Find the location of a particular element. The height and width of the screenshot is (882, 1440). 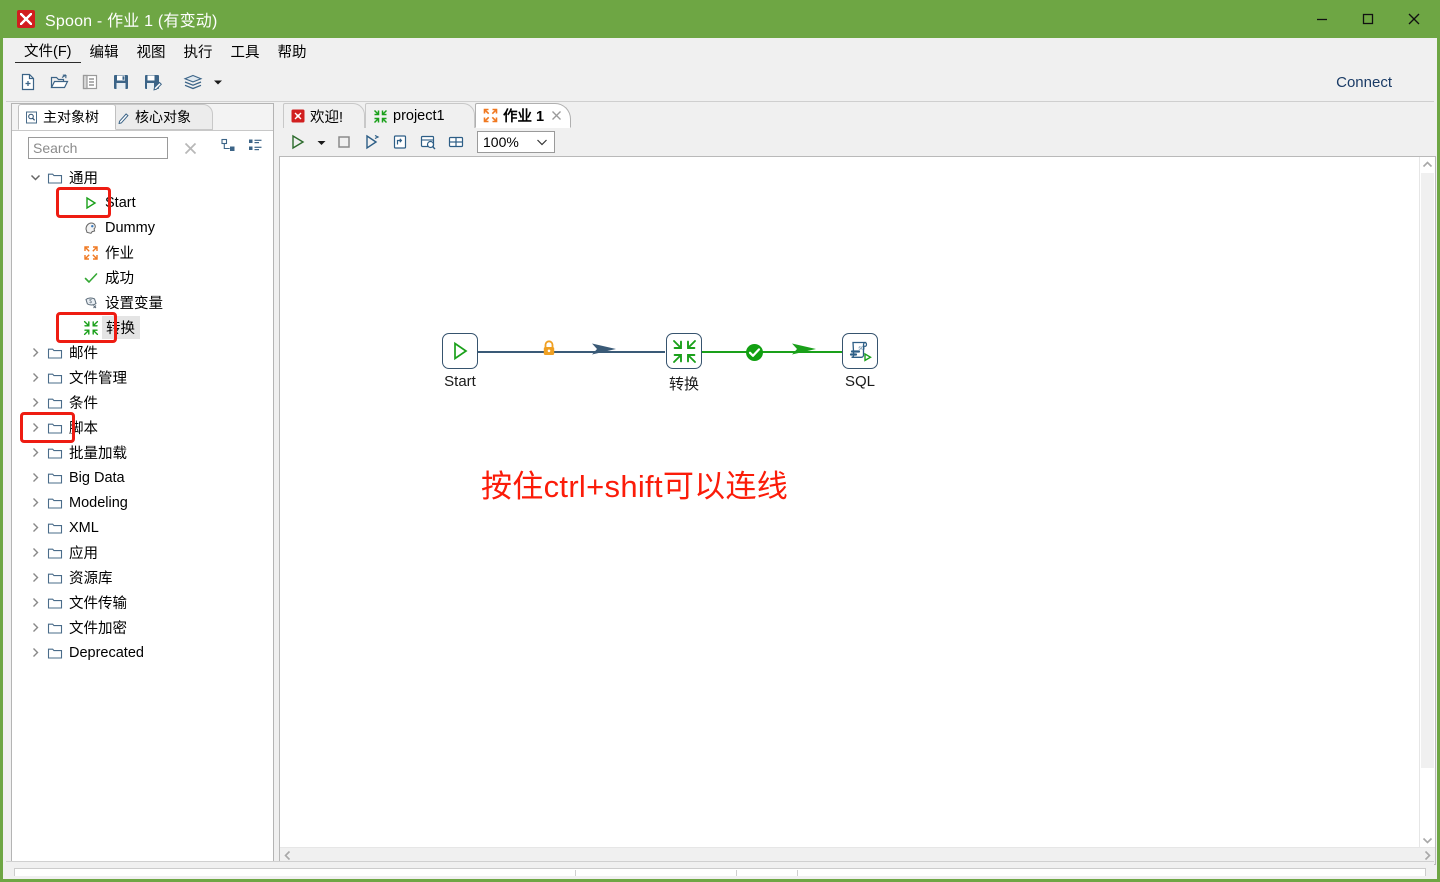

tree-item-13: Modeling is located at coordinates (142, 502).